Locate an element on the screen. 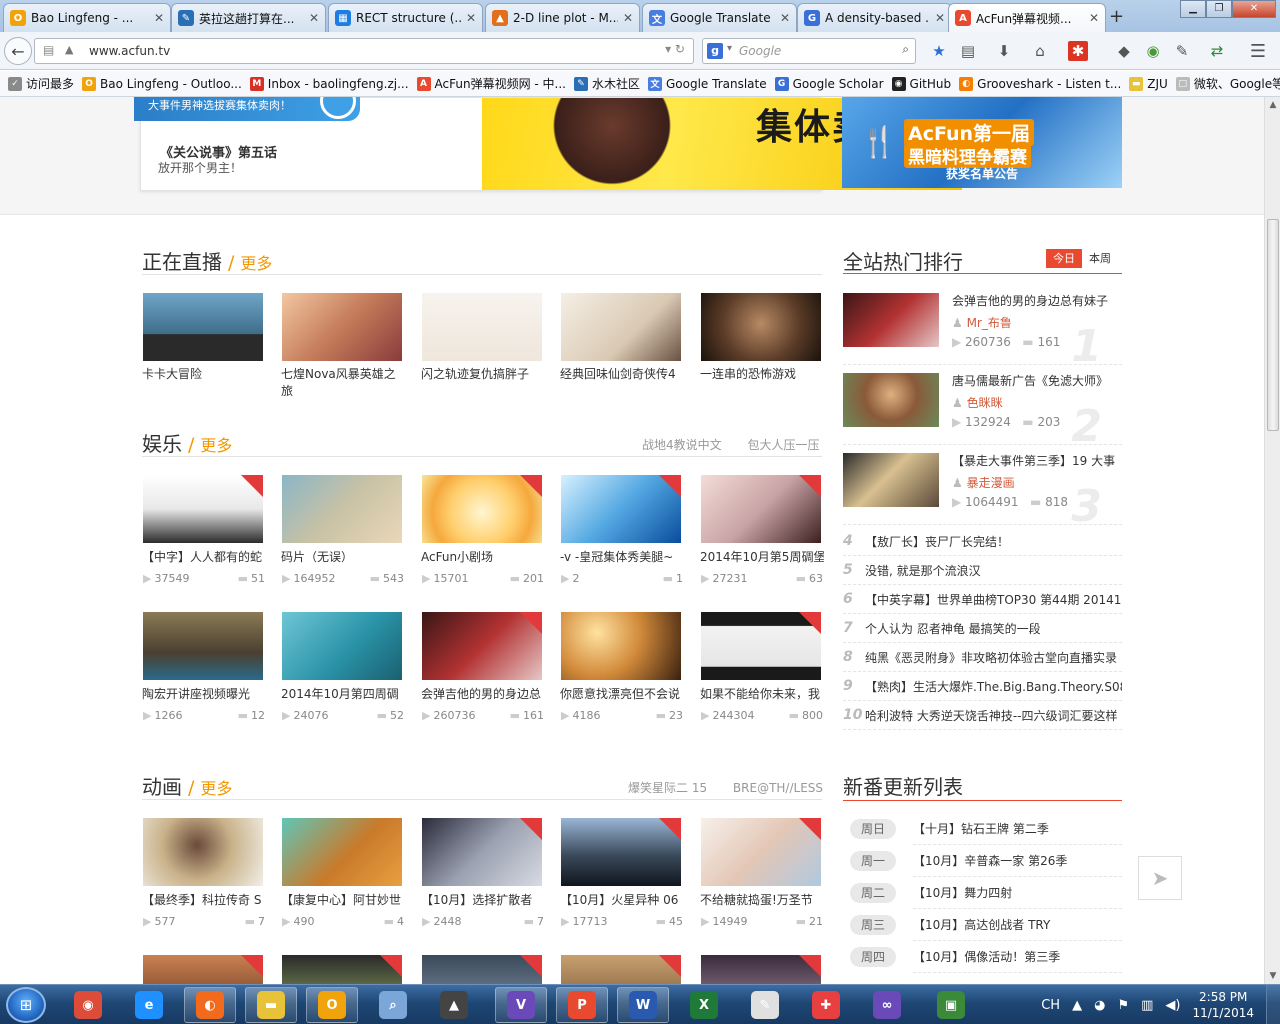 The image size is (1280, 1024). scroll-thumb is located at coordinates (1273, 325).